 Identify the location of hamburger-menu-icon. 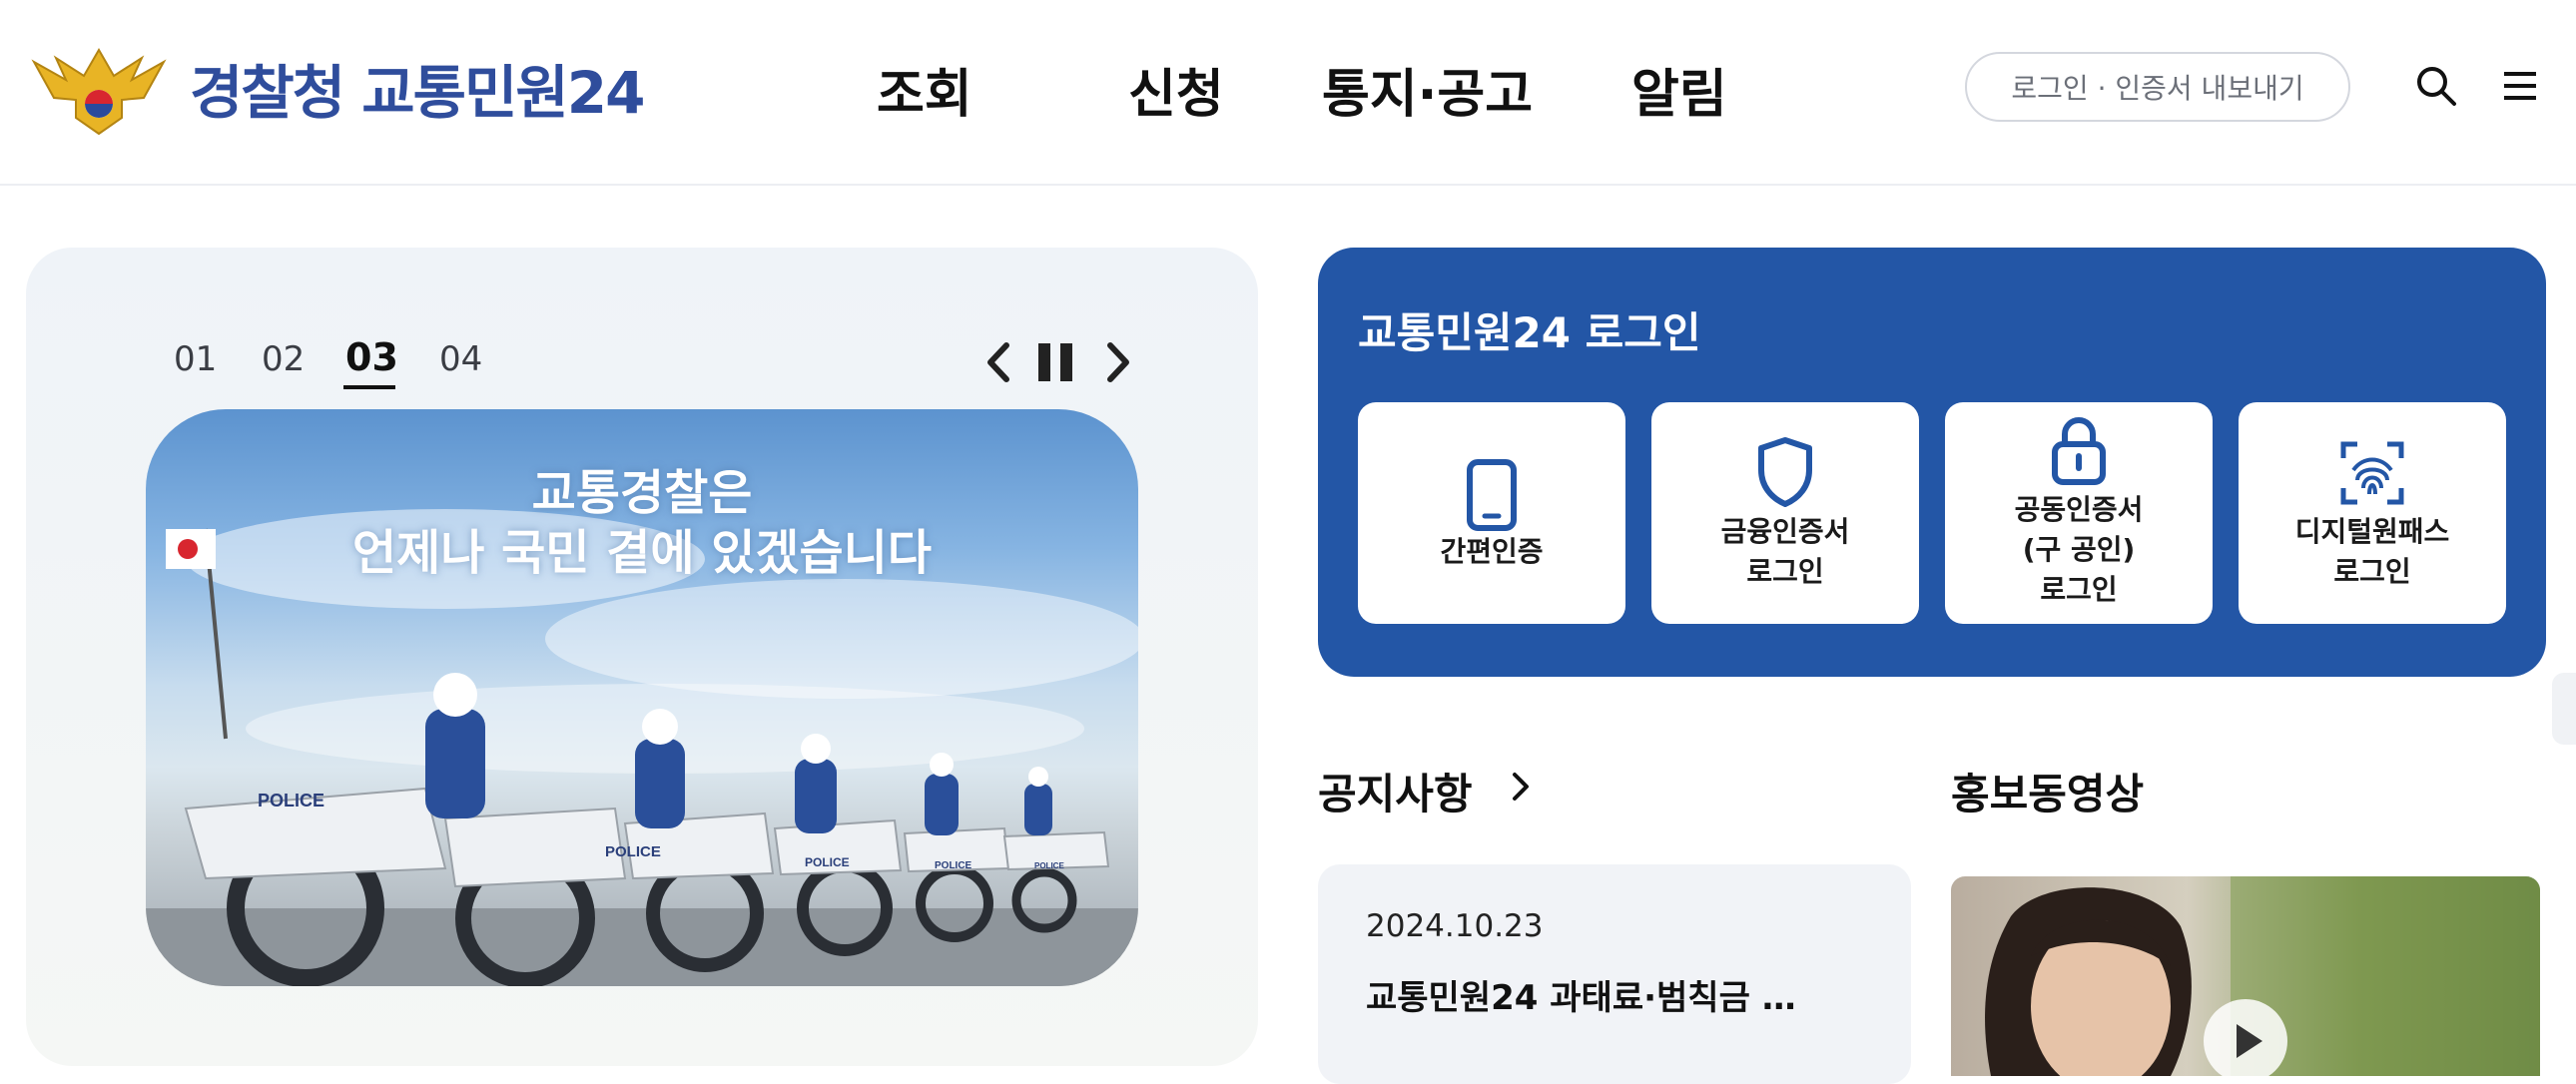
(2520, 86).